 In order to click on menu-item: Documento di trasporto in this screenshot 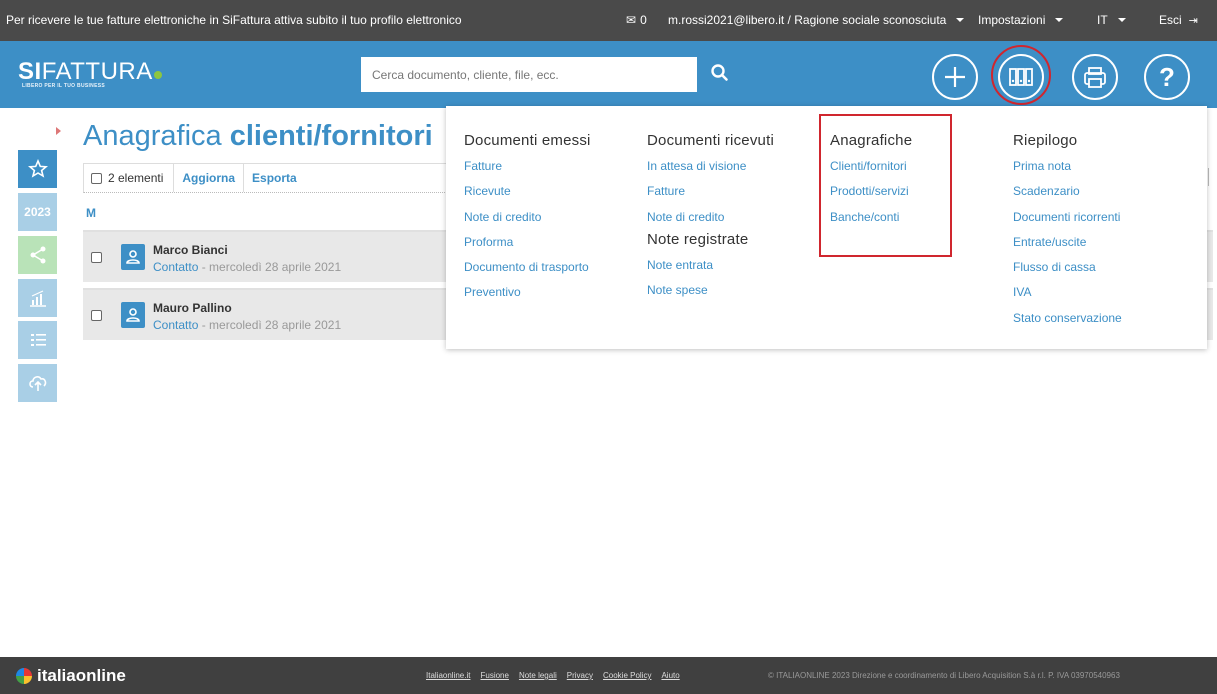, I will do `click(527, 272)`.